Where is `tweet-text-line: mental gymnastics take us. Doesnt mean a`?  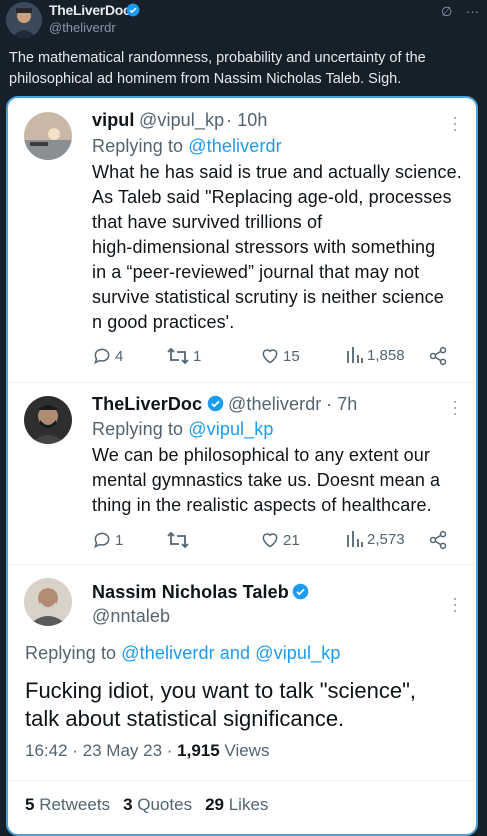
tweet-text-line: mental gymnastics take us. Doesnt mean a is located at coordinates (266, 480).